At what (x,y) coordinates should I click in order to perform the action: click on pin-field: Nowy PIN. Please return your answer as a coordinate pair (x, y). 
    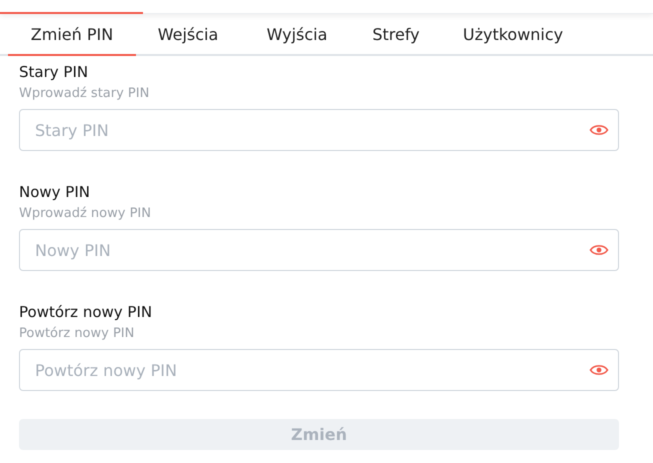
    Looking at the image, I should click on (319, 250).